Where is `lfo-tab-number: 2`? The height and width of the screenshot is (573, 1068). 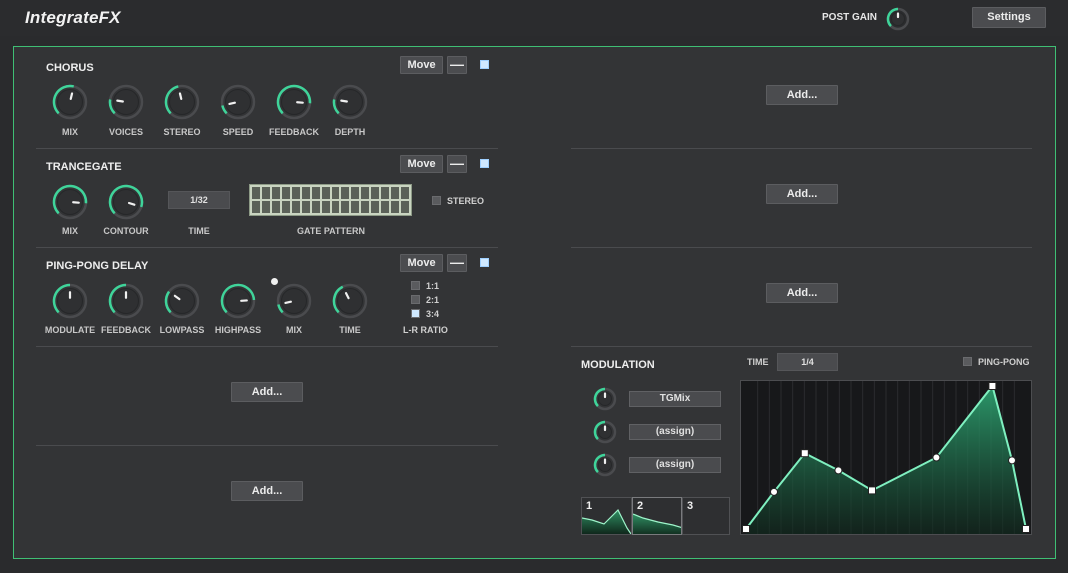
lfo-tab-number: 2 is located at coordinates (640, 506).